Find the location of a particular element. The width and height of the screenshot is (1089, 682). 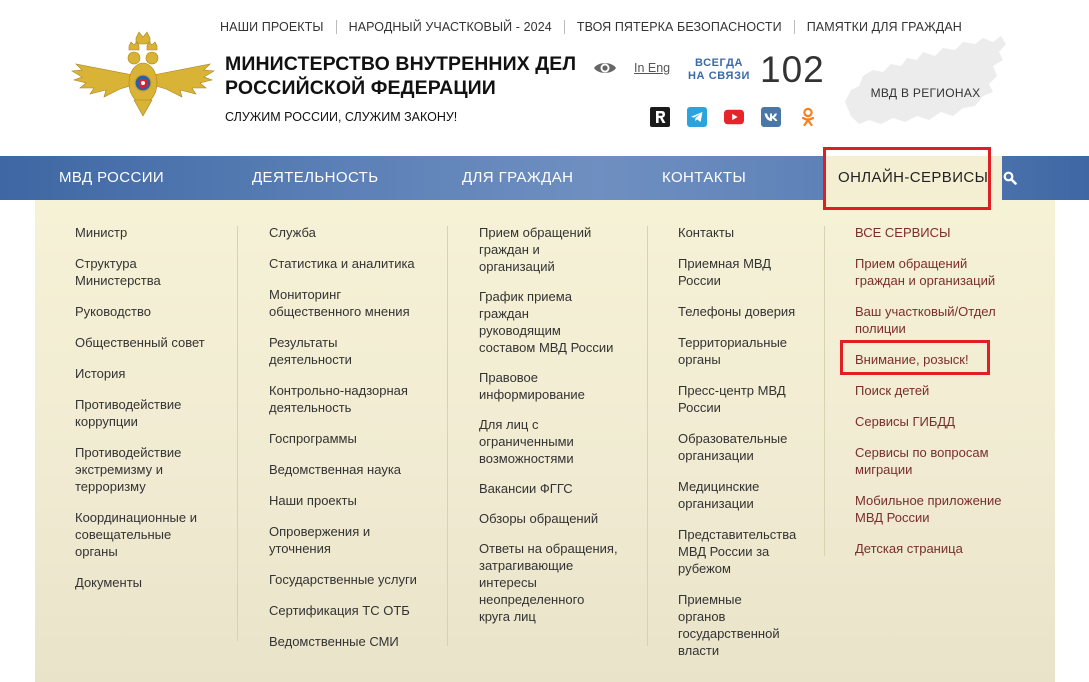

regions-label: МВД В РЕГИОНАХ is located at coordinates (925, 93).